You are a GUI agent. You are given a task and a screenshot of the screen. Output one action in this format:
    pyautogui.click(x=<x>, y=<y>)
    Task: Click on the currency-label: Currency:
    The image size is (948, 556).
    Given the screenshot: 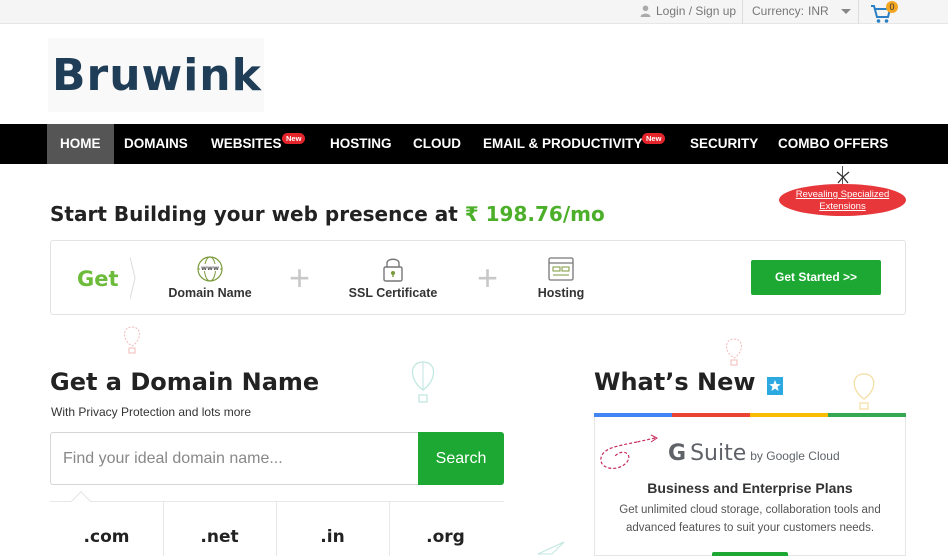 What is the action you would take?
    pyautogui.click(x=778, y=11)
    